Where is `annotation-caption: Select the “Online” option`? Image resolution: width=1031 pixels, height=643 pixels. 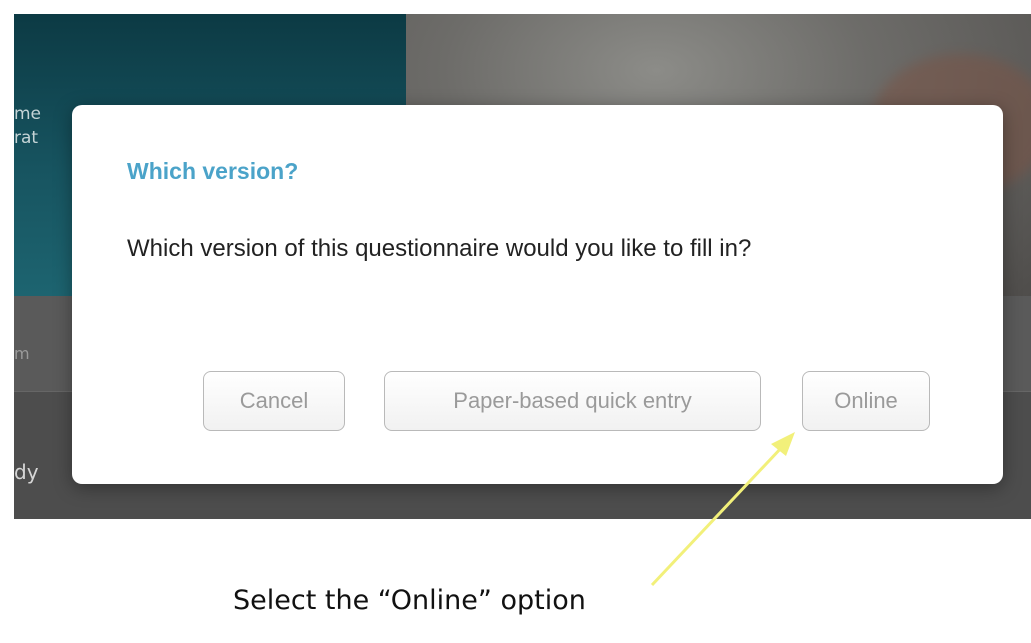 annotation-caption: Select the “Online” option is located at coordinates (409, 600).